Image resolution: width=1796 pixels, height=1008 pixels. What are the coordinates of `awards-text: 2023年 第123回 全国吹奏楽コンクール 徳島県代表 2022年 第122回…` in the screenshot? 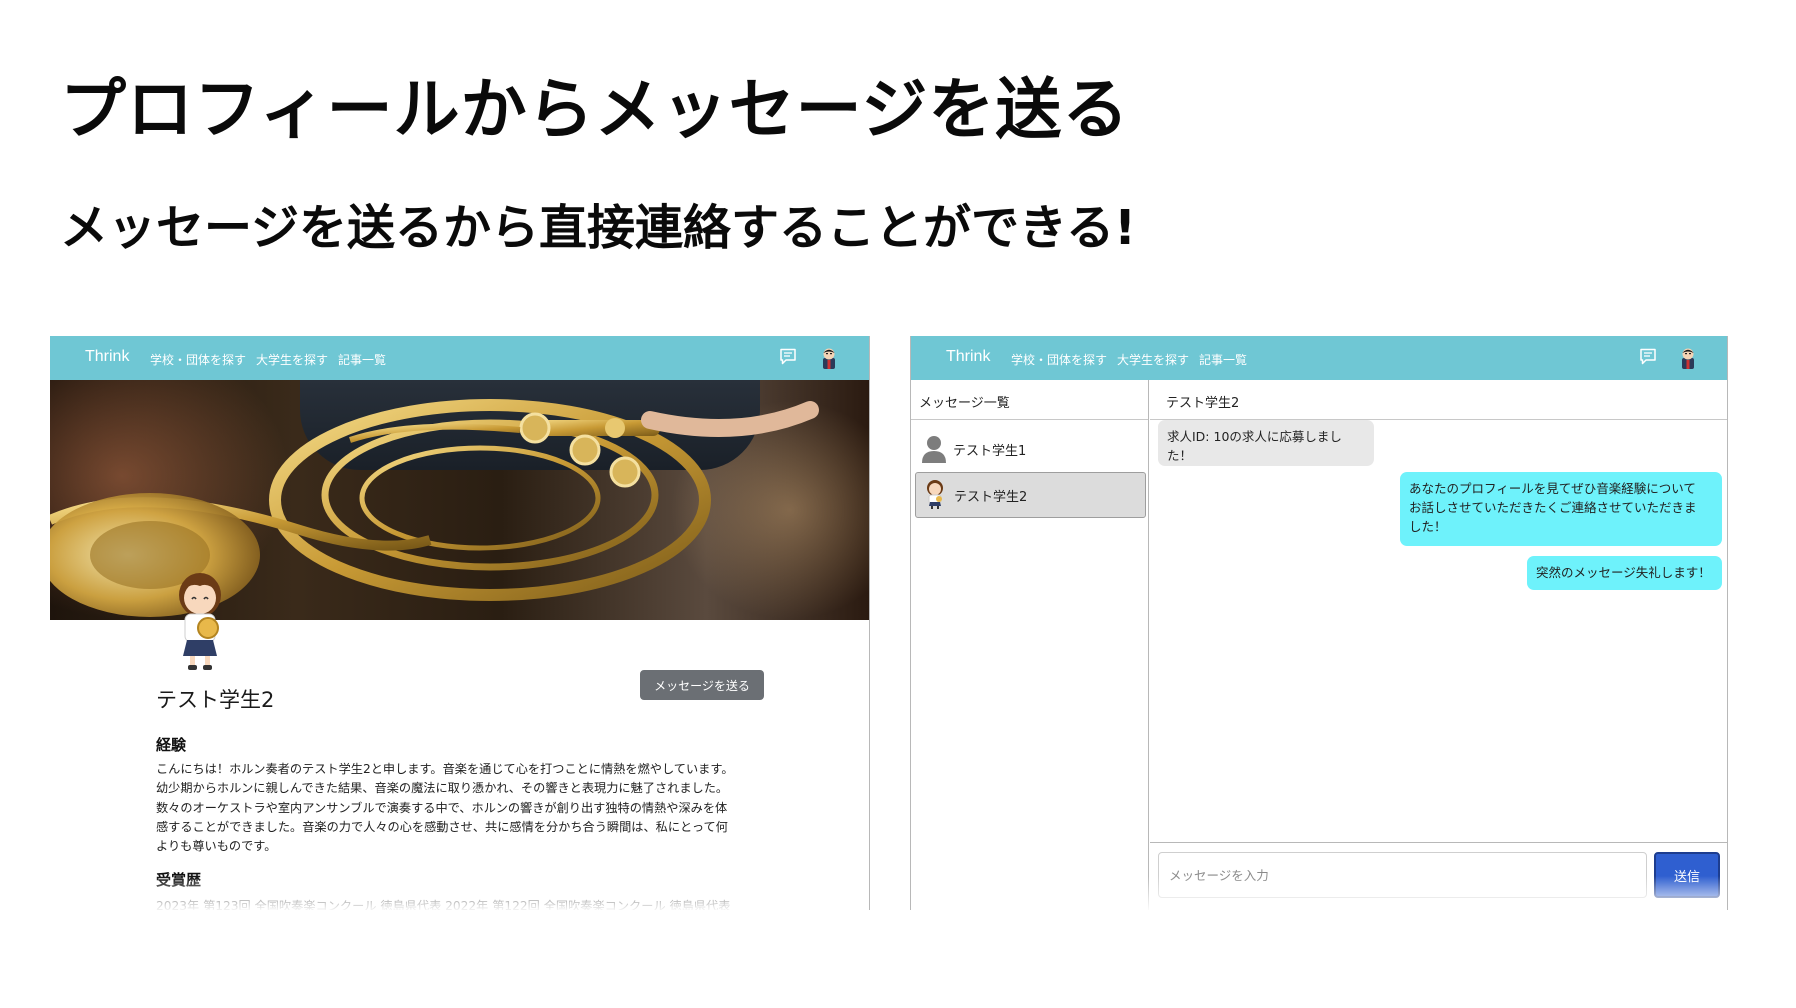 It's located at (443, 904).